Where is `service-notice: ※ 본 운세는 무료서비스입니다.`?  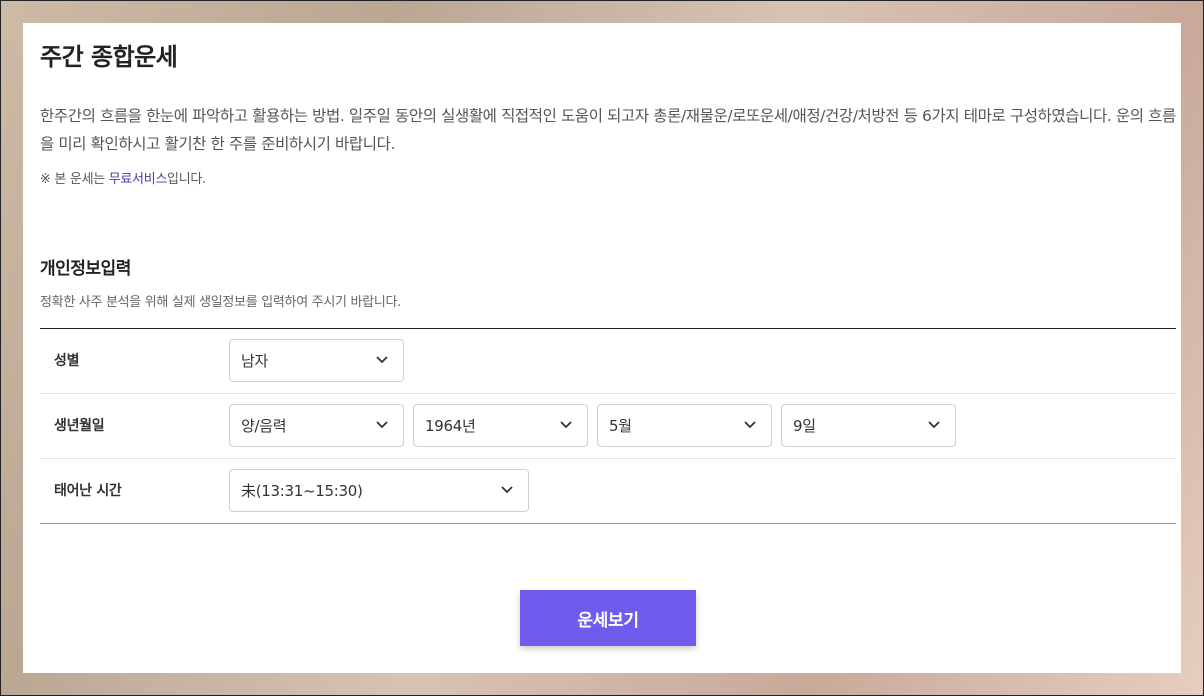 service-notice: ※ 본 운세는 무료서비스입니다. is located at coordinates (123, 177).